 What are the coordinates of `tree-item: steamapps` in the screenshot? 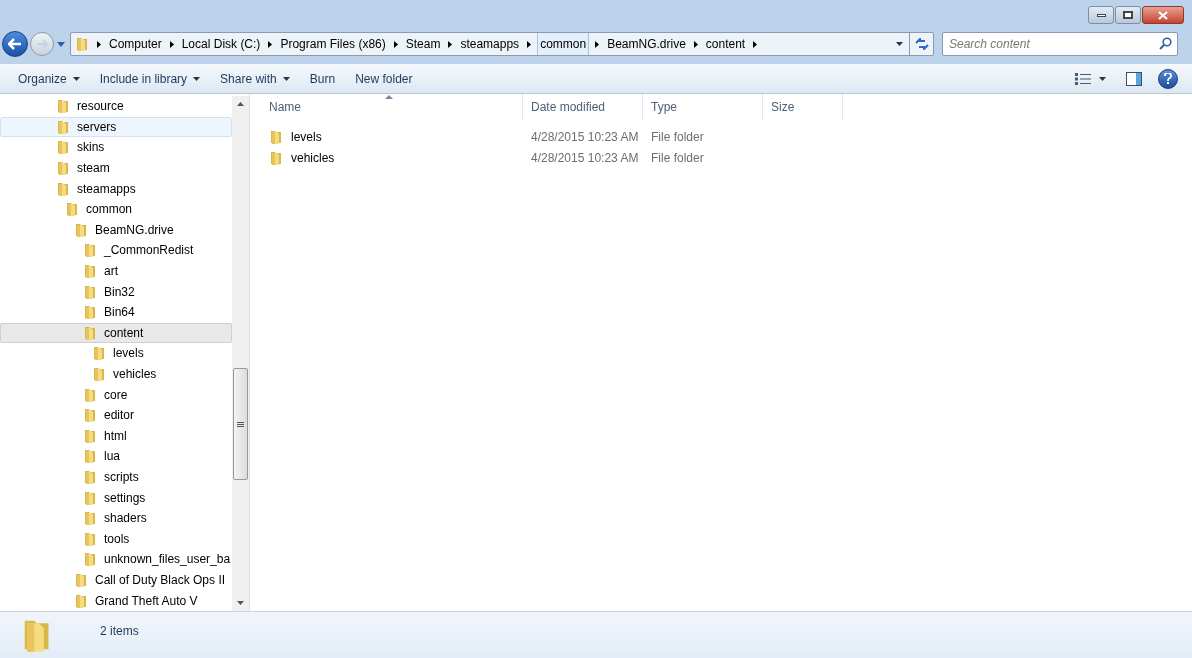 It's located at (116, 188).